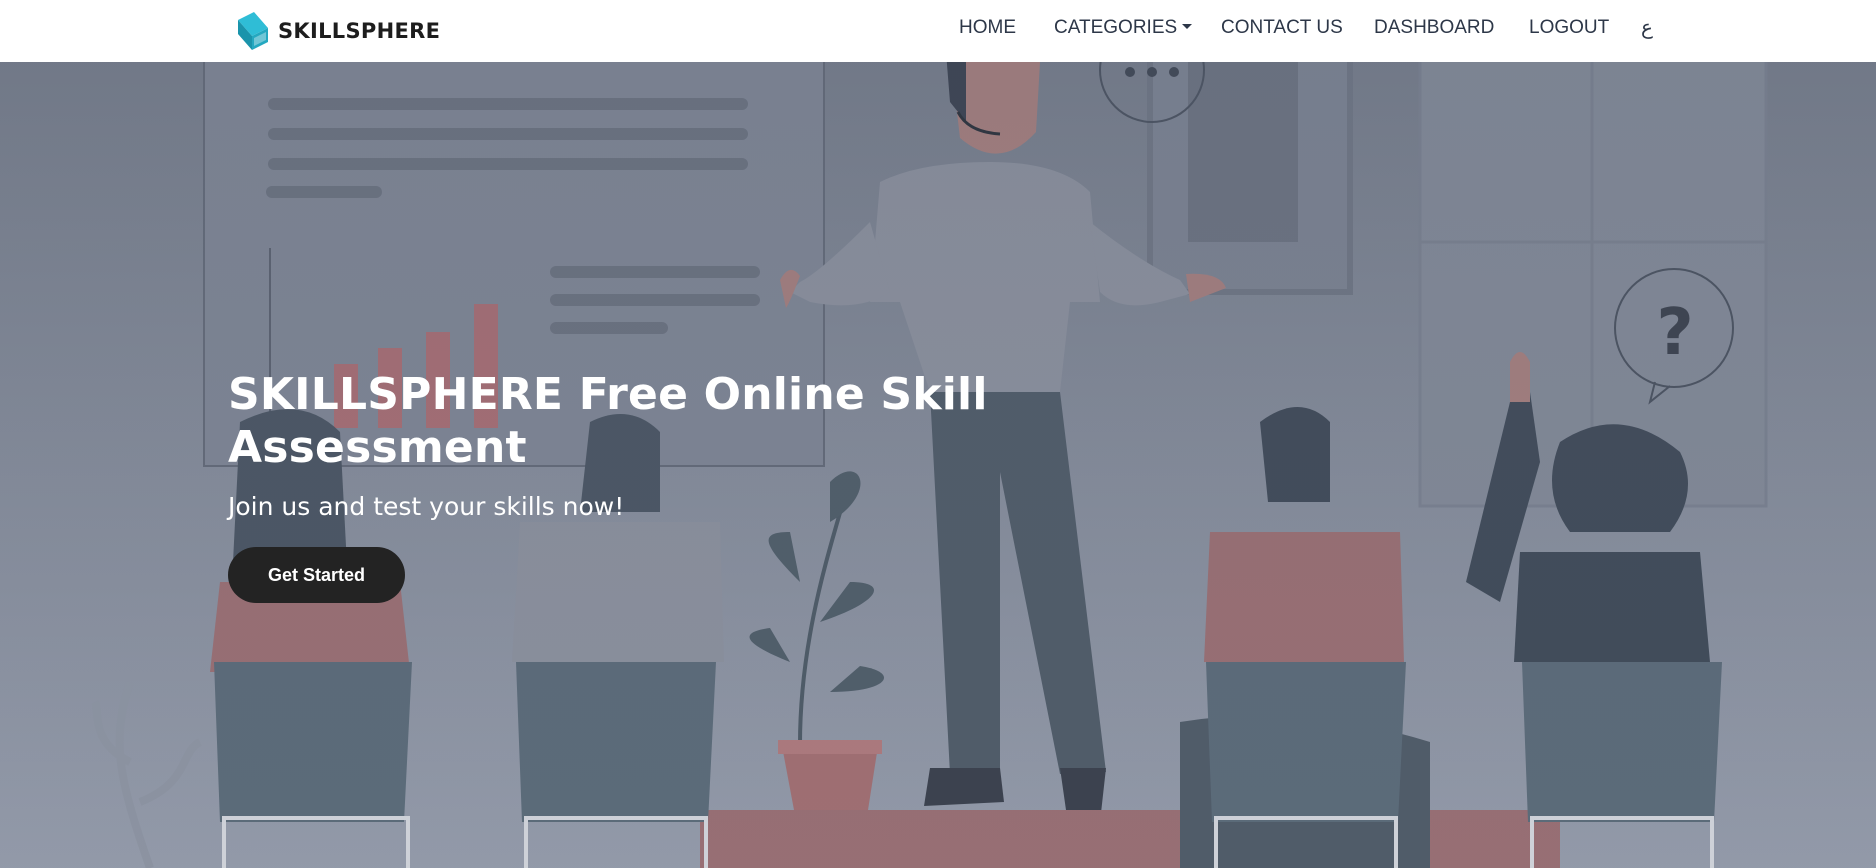 The image size is (1876, 868). Describe the element at coordinates (1282, 29) in the screenshot. I see `nav-contact-link: CONTACT US` at that location.